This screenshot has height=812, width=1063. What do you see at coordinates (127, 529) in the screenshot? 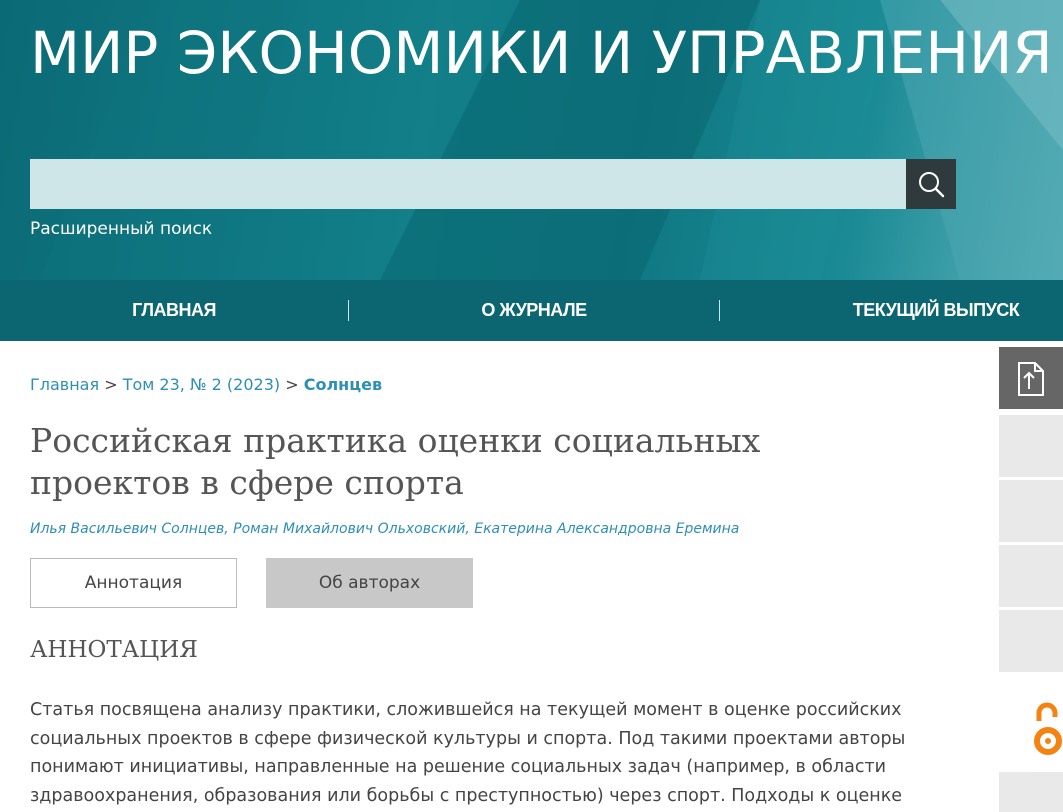
I see `author-link: Илья Васильевич Солнцев` at bounding box center [127, 529].